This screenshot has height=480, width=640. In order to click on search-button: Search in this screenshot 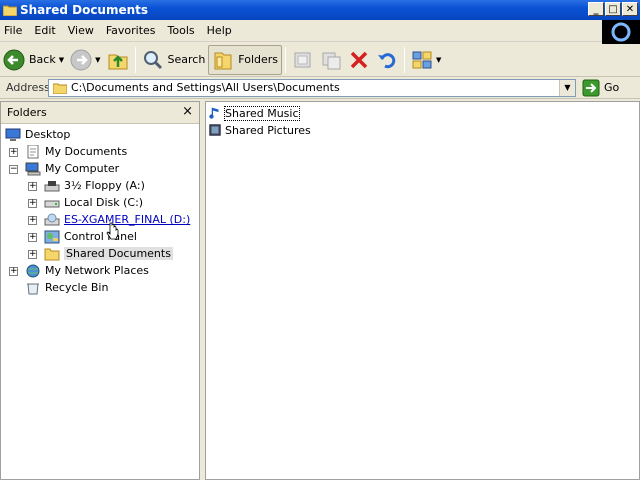, I will do `click(174, 60)`.